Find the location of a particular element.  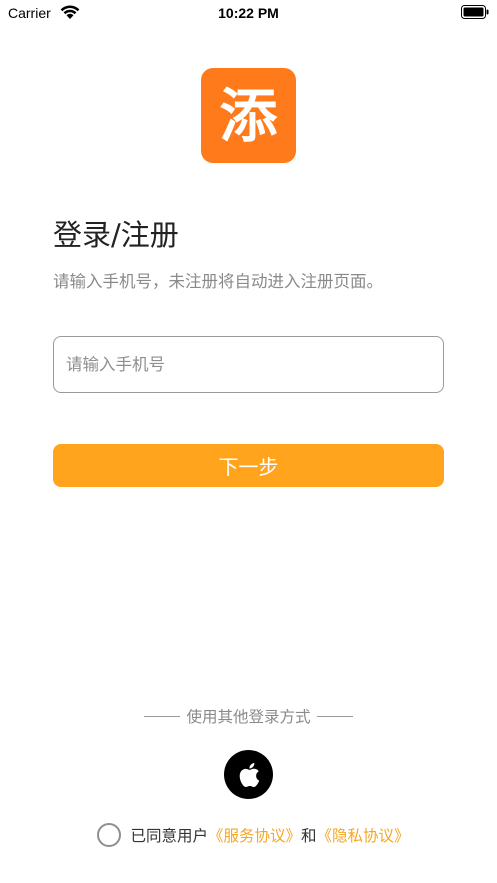

battery-icon is located at coordinates (475, 12).